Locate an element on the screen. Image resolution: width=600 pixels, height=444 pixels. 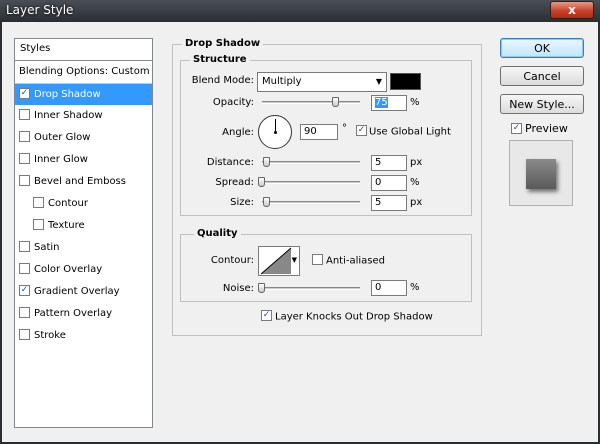
styles-item-label: Gradient Overlay is located at coordinates (77, 291).